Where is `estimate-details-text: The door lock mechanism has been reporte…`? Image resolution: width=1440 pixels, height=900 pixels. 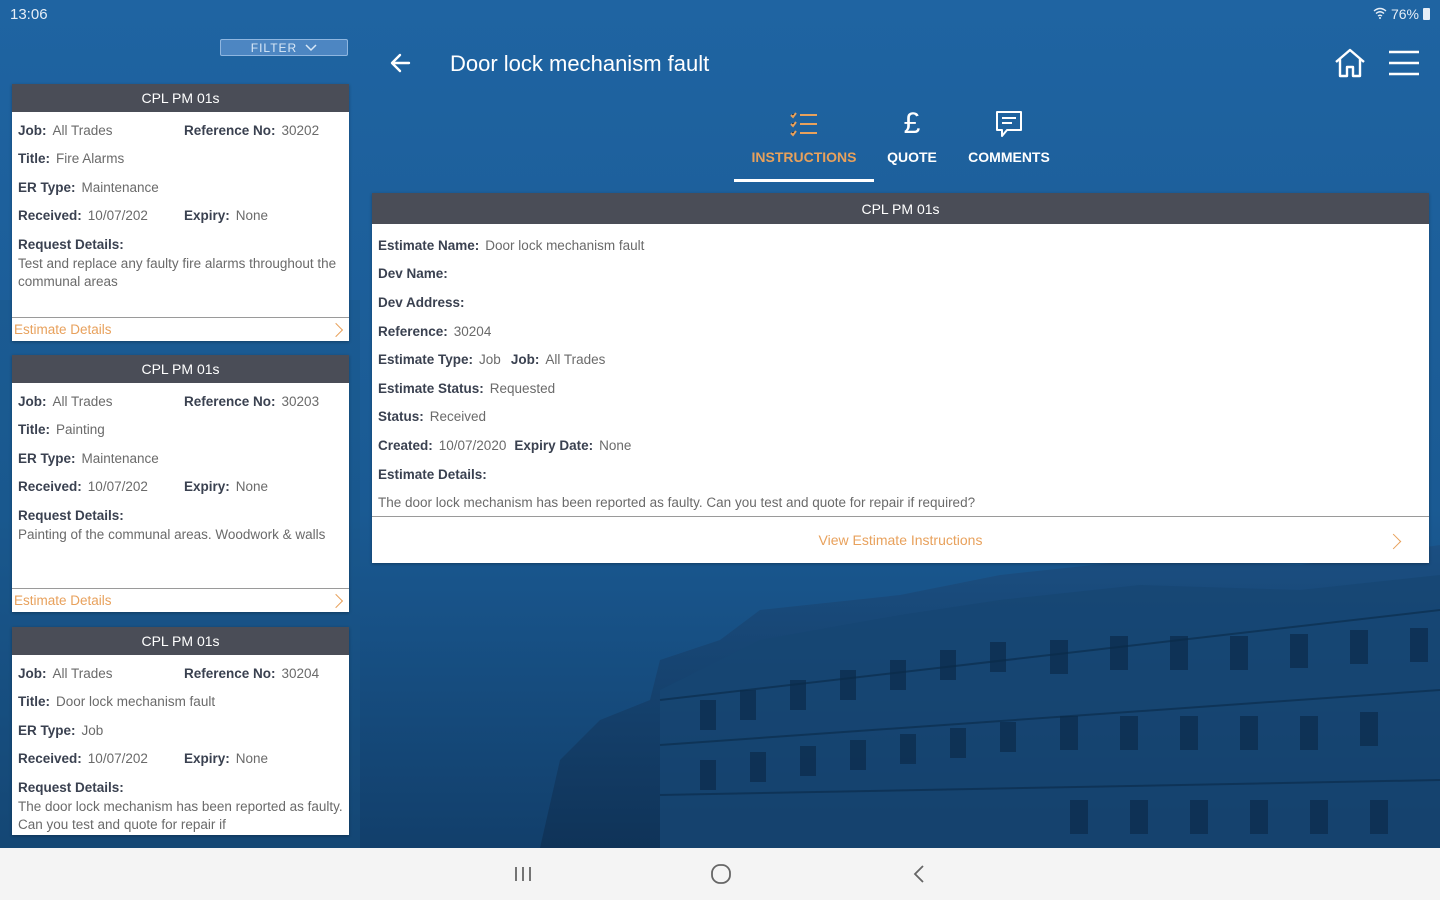
estimate-details-text: The door lock mechanism has been reporte… is located at coordinates (677, 503).